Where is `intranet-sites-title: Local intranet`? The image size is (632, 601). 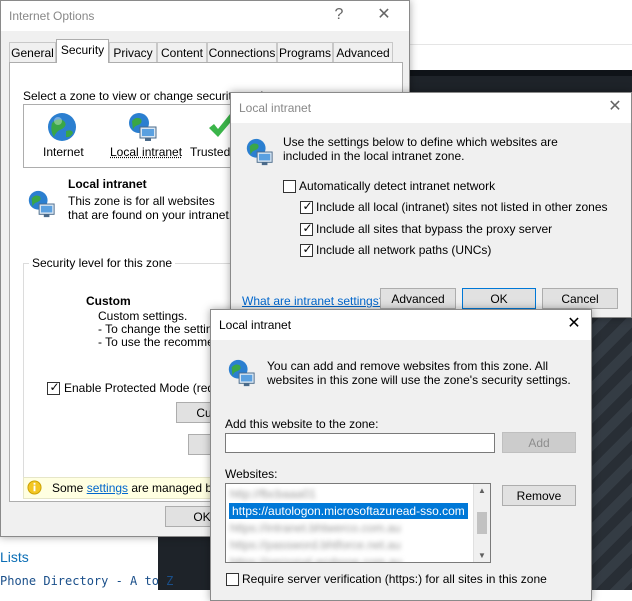 intranet-sites-title: Local intranet is located at coordinates (255, 325).